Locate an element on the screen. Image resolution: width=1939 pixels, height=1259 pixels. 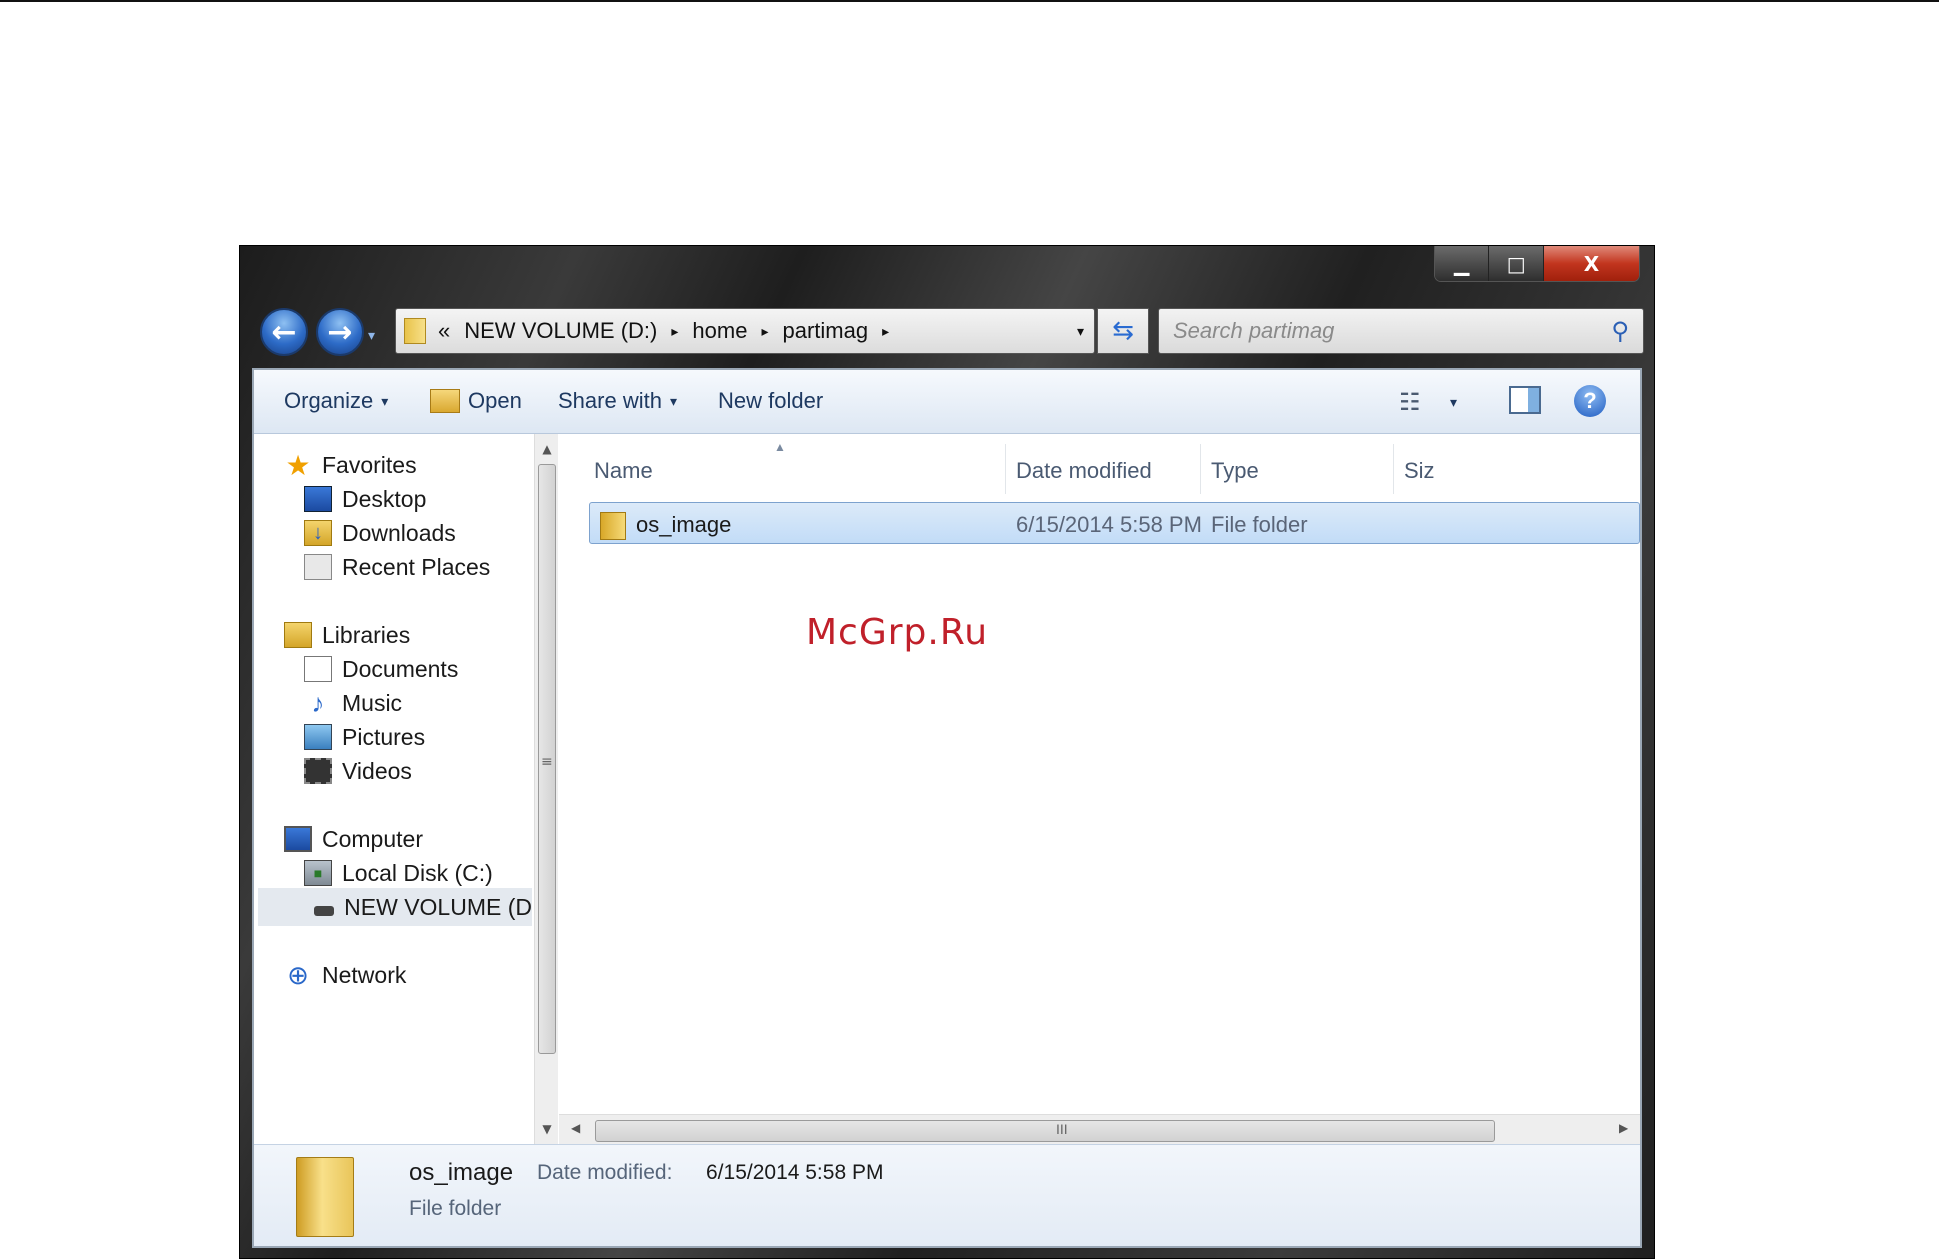
help-icon: ? is located at coordinates (1590, 401).